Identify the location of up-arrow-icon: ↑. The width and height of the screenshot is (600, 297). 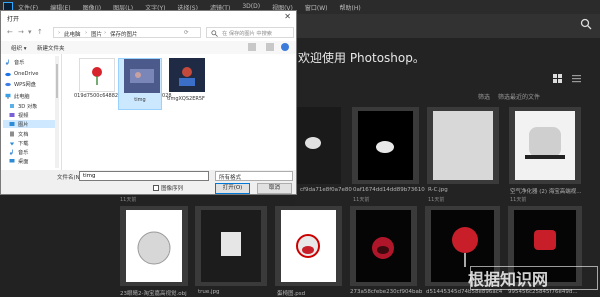
(40, 32).